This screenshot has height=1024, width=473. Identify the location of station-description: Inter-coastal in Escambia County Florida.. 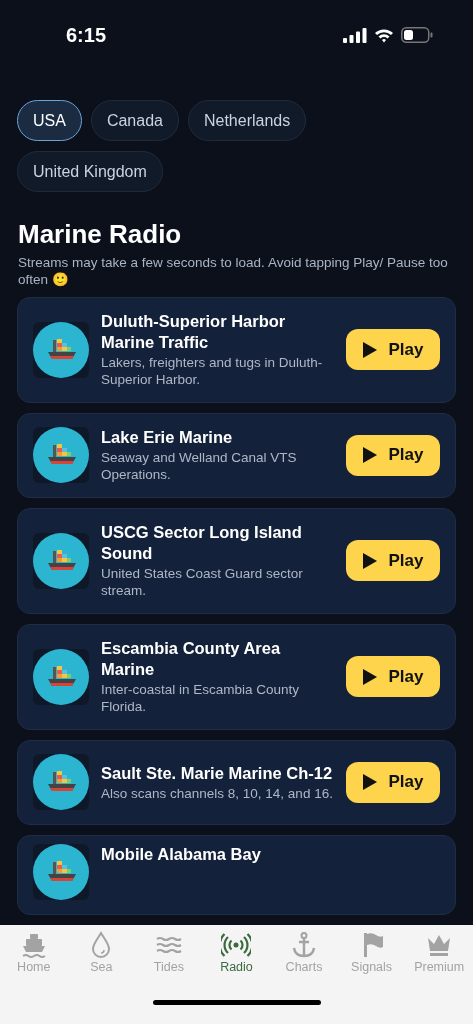
(201, 698).